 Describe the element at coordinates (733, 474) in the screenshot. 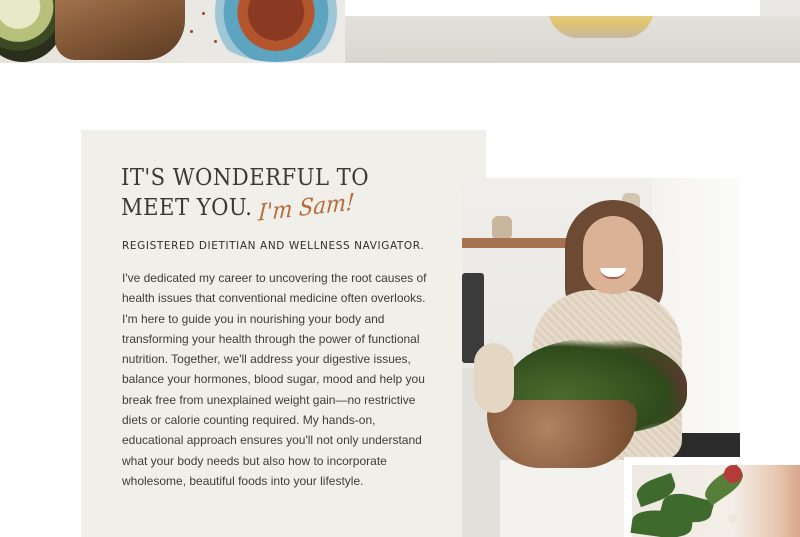

I see `red-flower-shape` at that location.